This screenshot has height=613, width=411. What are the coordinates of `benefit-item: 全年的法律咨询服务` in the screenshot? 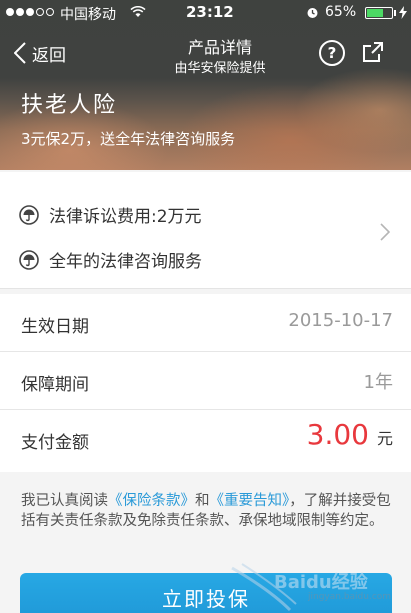 It's located at (110, 259).